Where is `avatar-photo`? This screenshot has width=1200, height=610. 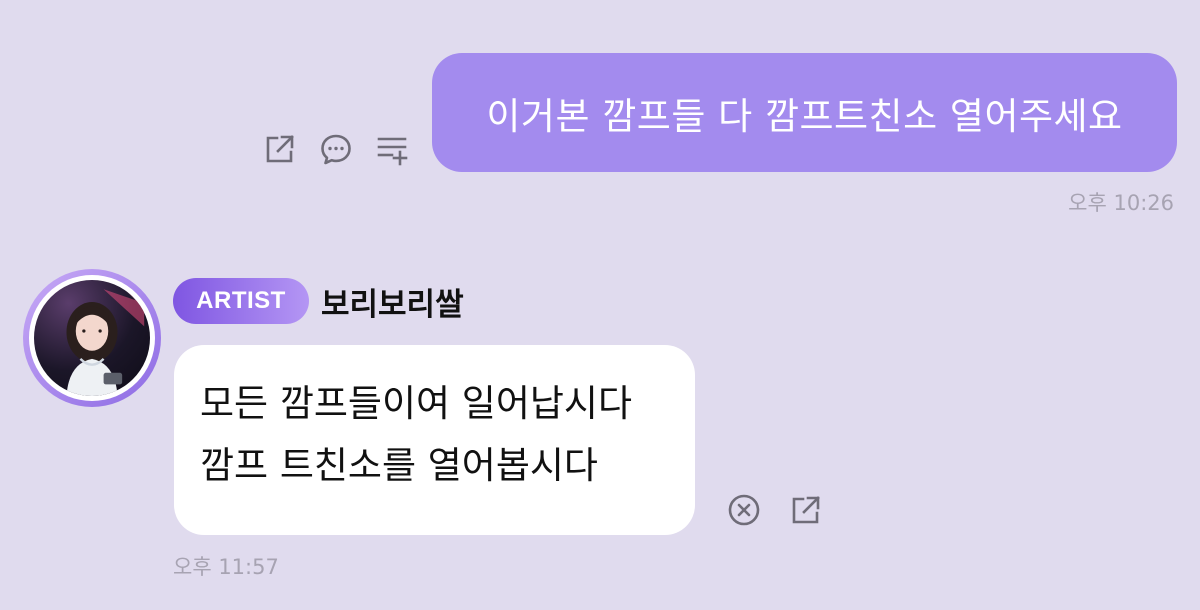
avatar-photo is located at coordinates (92, 338).